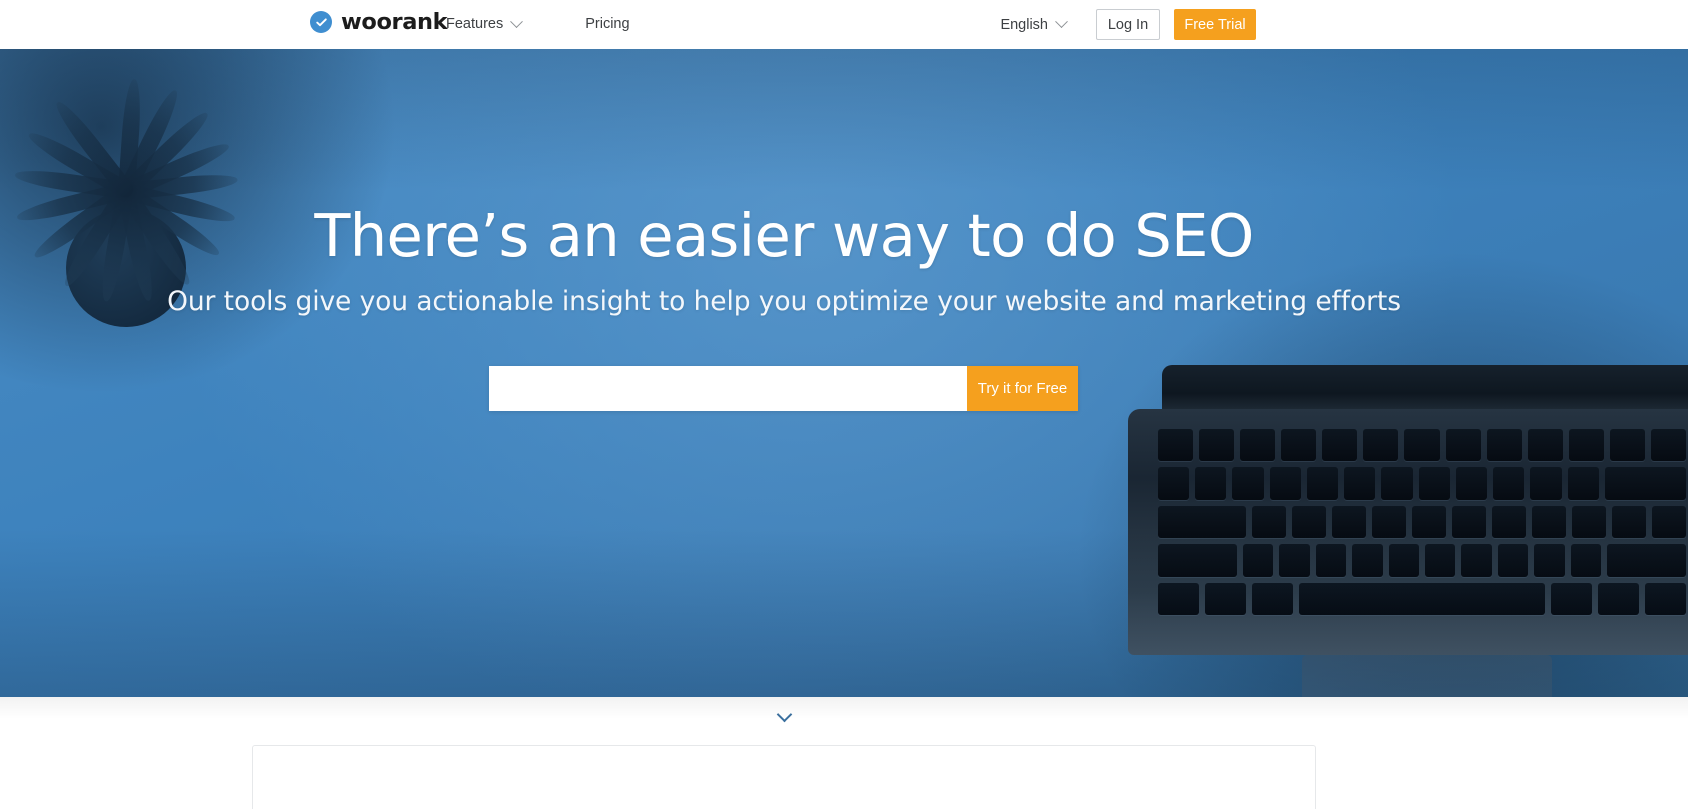 This screenshot has width=1688, height=809. Describe the element at coordinates (1024, 24) in the screenshot. I see `language-label: English` at that location.